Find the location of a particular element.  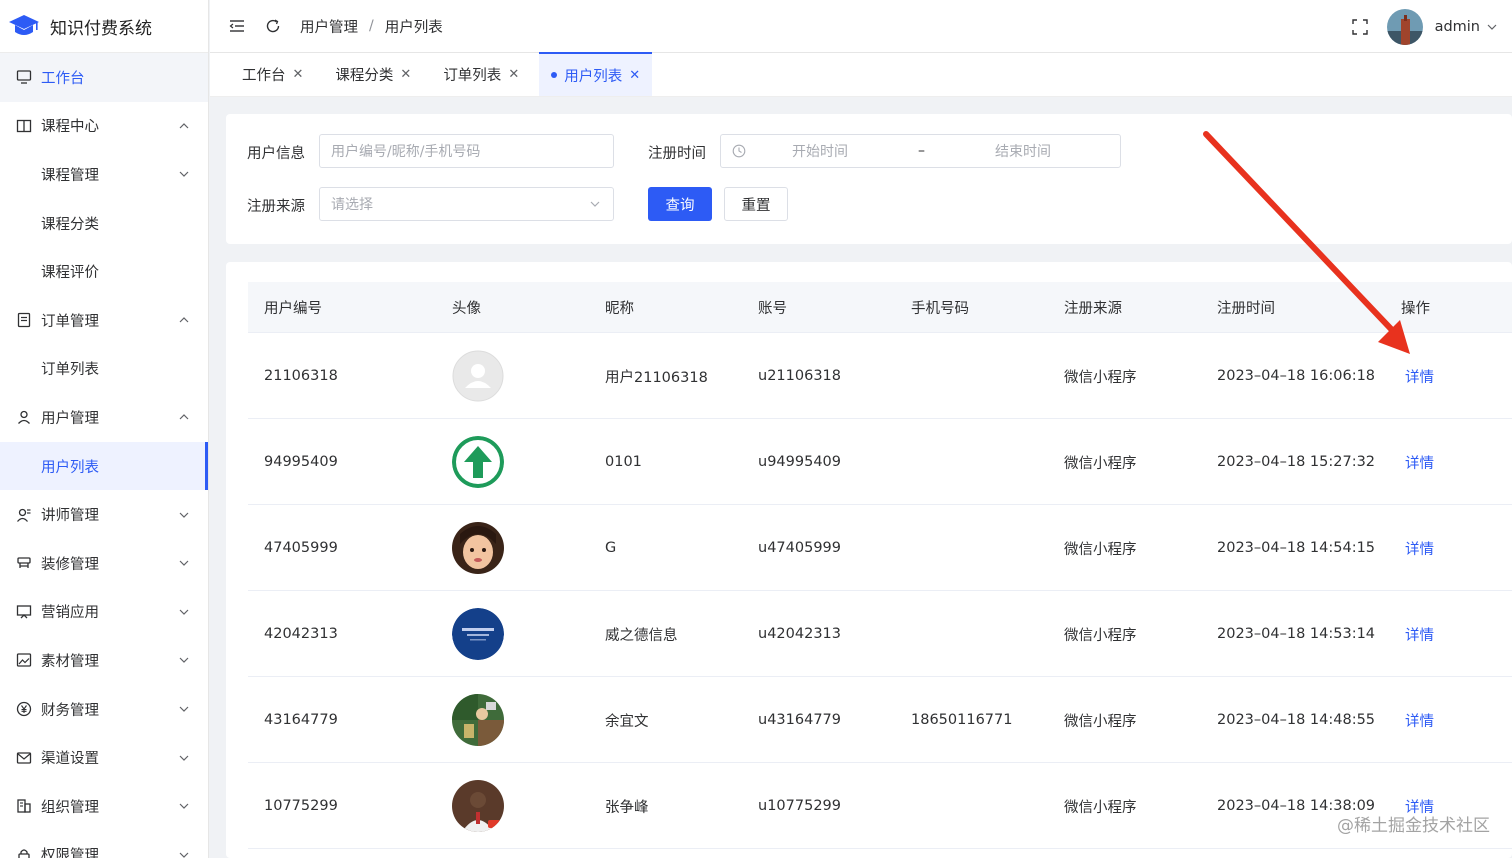

sidebar-item-label: 工作台 is located at coordinates (63, 78).